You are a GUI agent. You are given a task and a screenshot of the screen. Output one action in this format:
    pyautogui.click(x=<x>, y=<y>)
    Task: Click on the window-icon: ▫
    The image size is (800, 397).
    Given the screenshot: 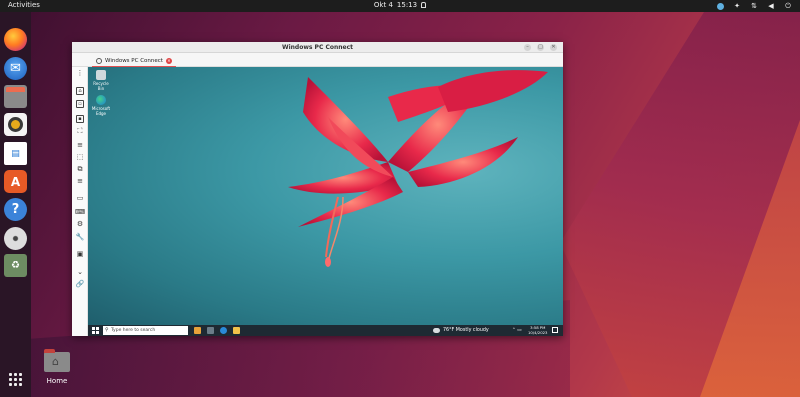 What is the action you would take?
    pyautogui.click(x=80, y=104)
    